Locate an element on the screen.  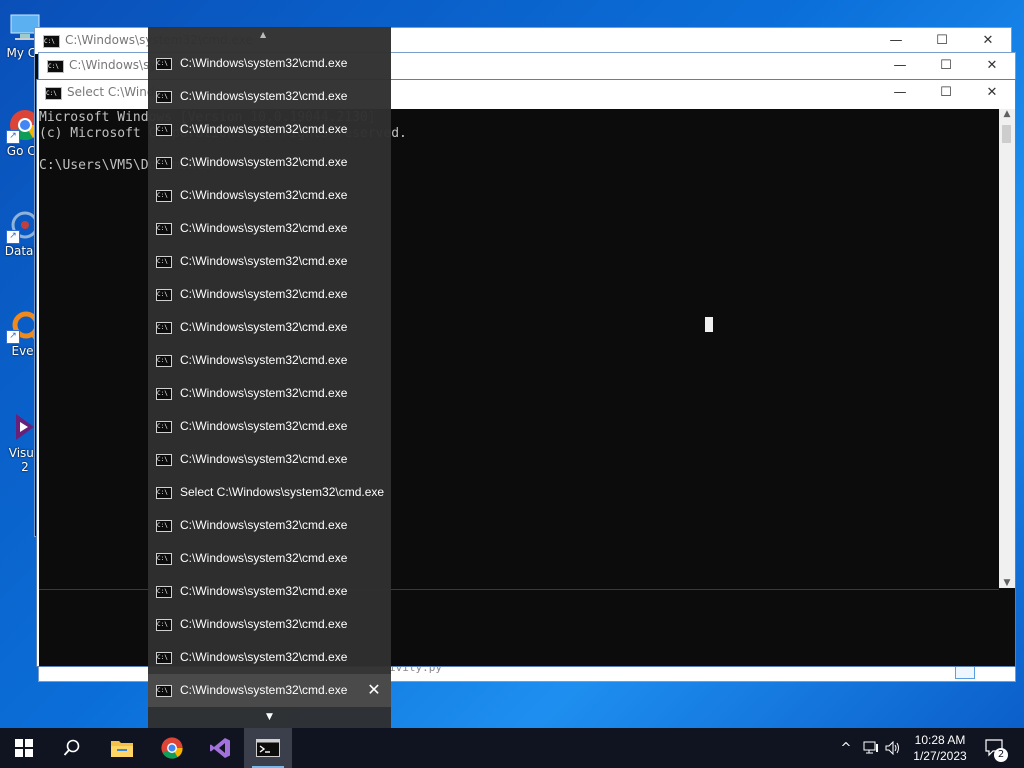
chevron-up-icon: ^ is located at coordinates (846, 748).